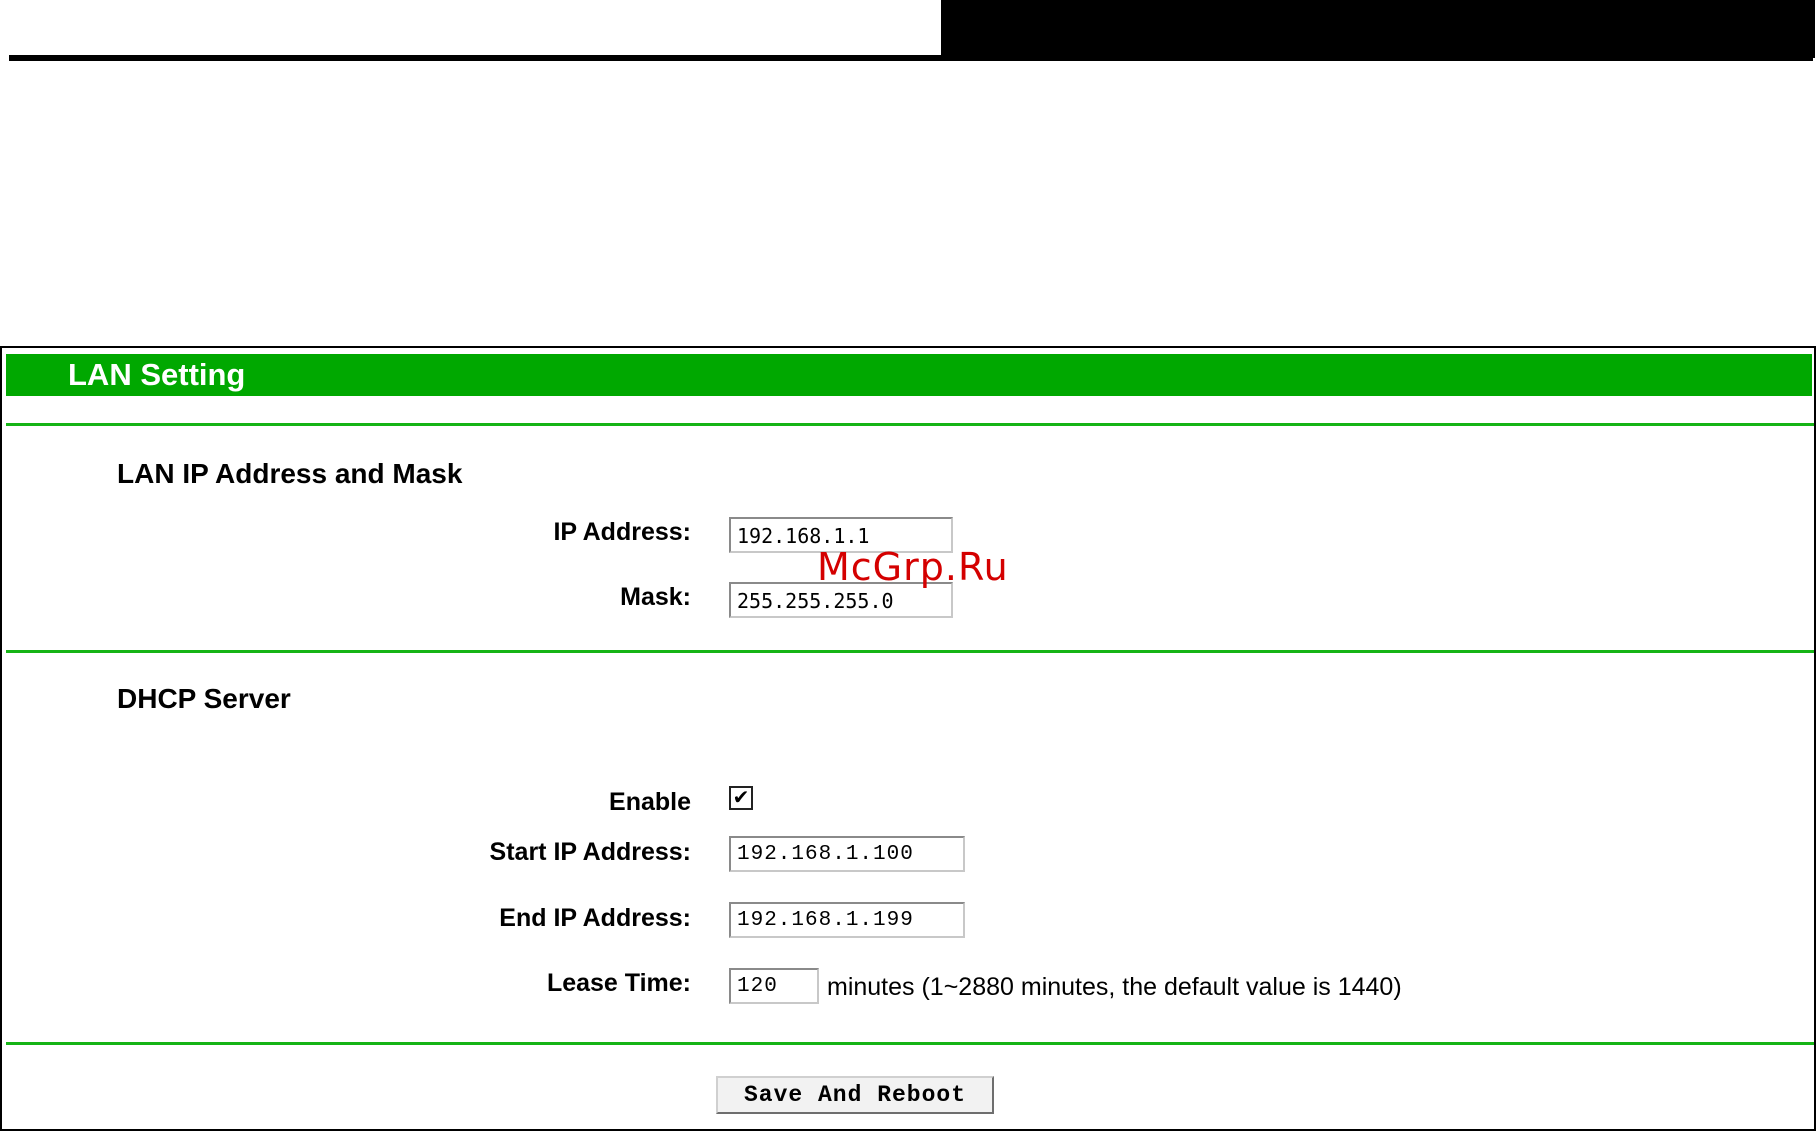 The image size is (1820, 1133). I want to click on divider-bottom, so click(910, 1043).